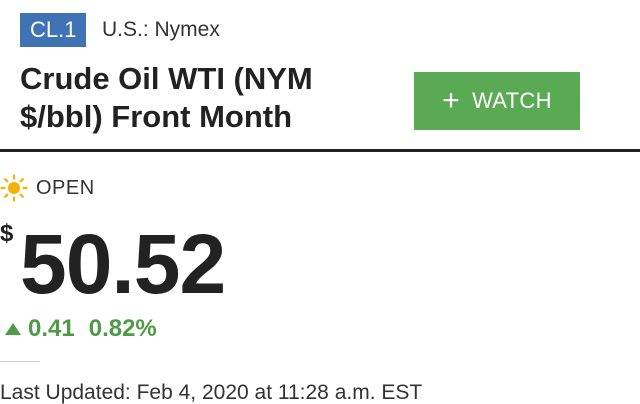 The width and height of the screenshot is (640, 404). Describe the element at coordinates (14, 188) in the screenshot. I see `sun-icon` at that location.